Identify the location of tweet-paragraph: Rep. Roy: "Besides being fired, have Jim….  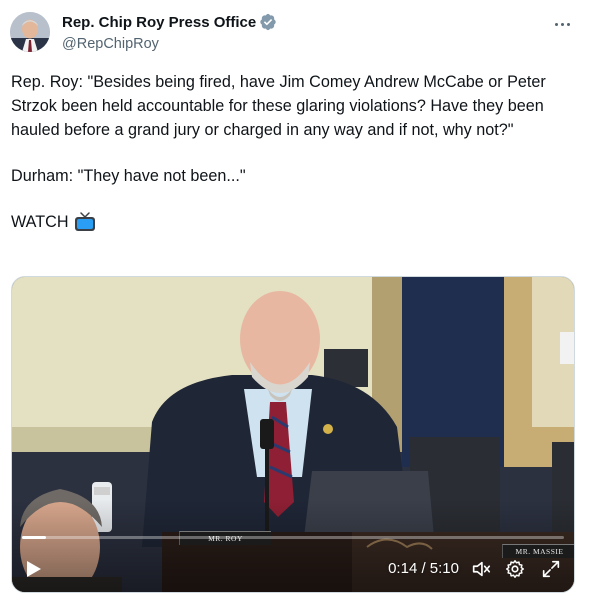
(278, 106).